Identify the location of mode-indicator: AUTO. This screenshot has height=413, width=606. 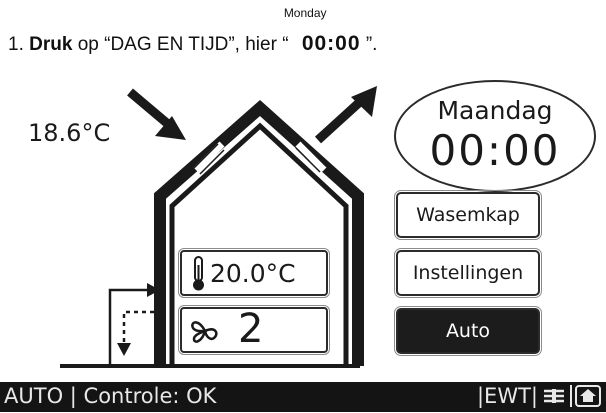
(34, 396).